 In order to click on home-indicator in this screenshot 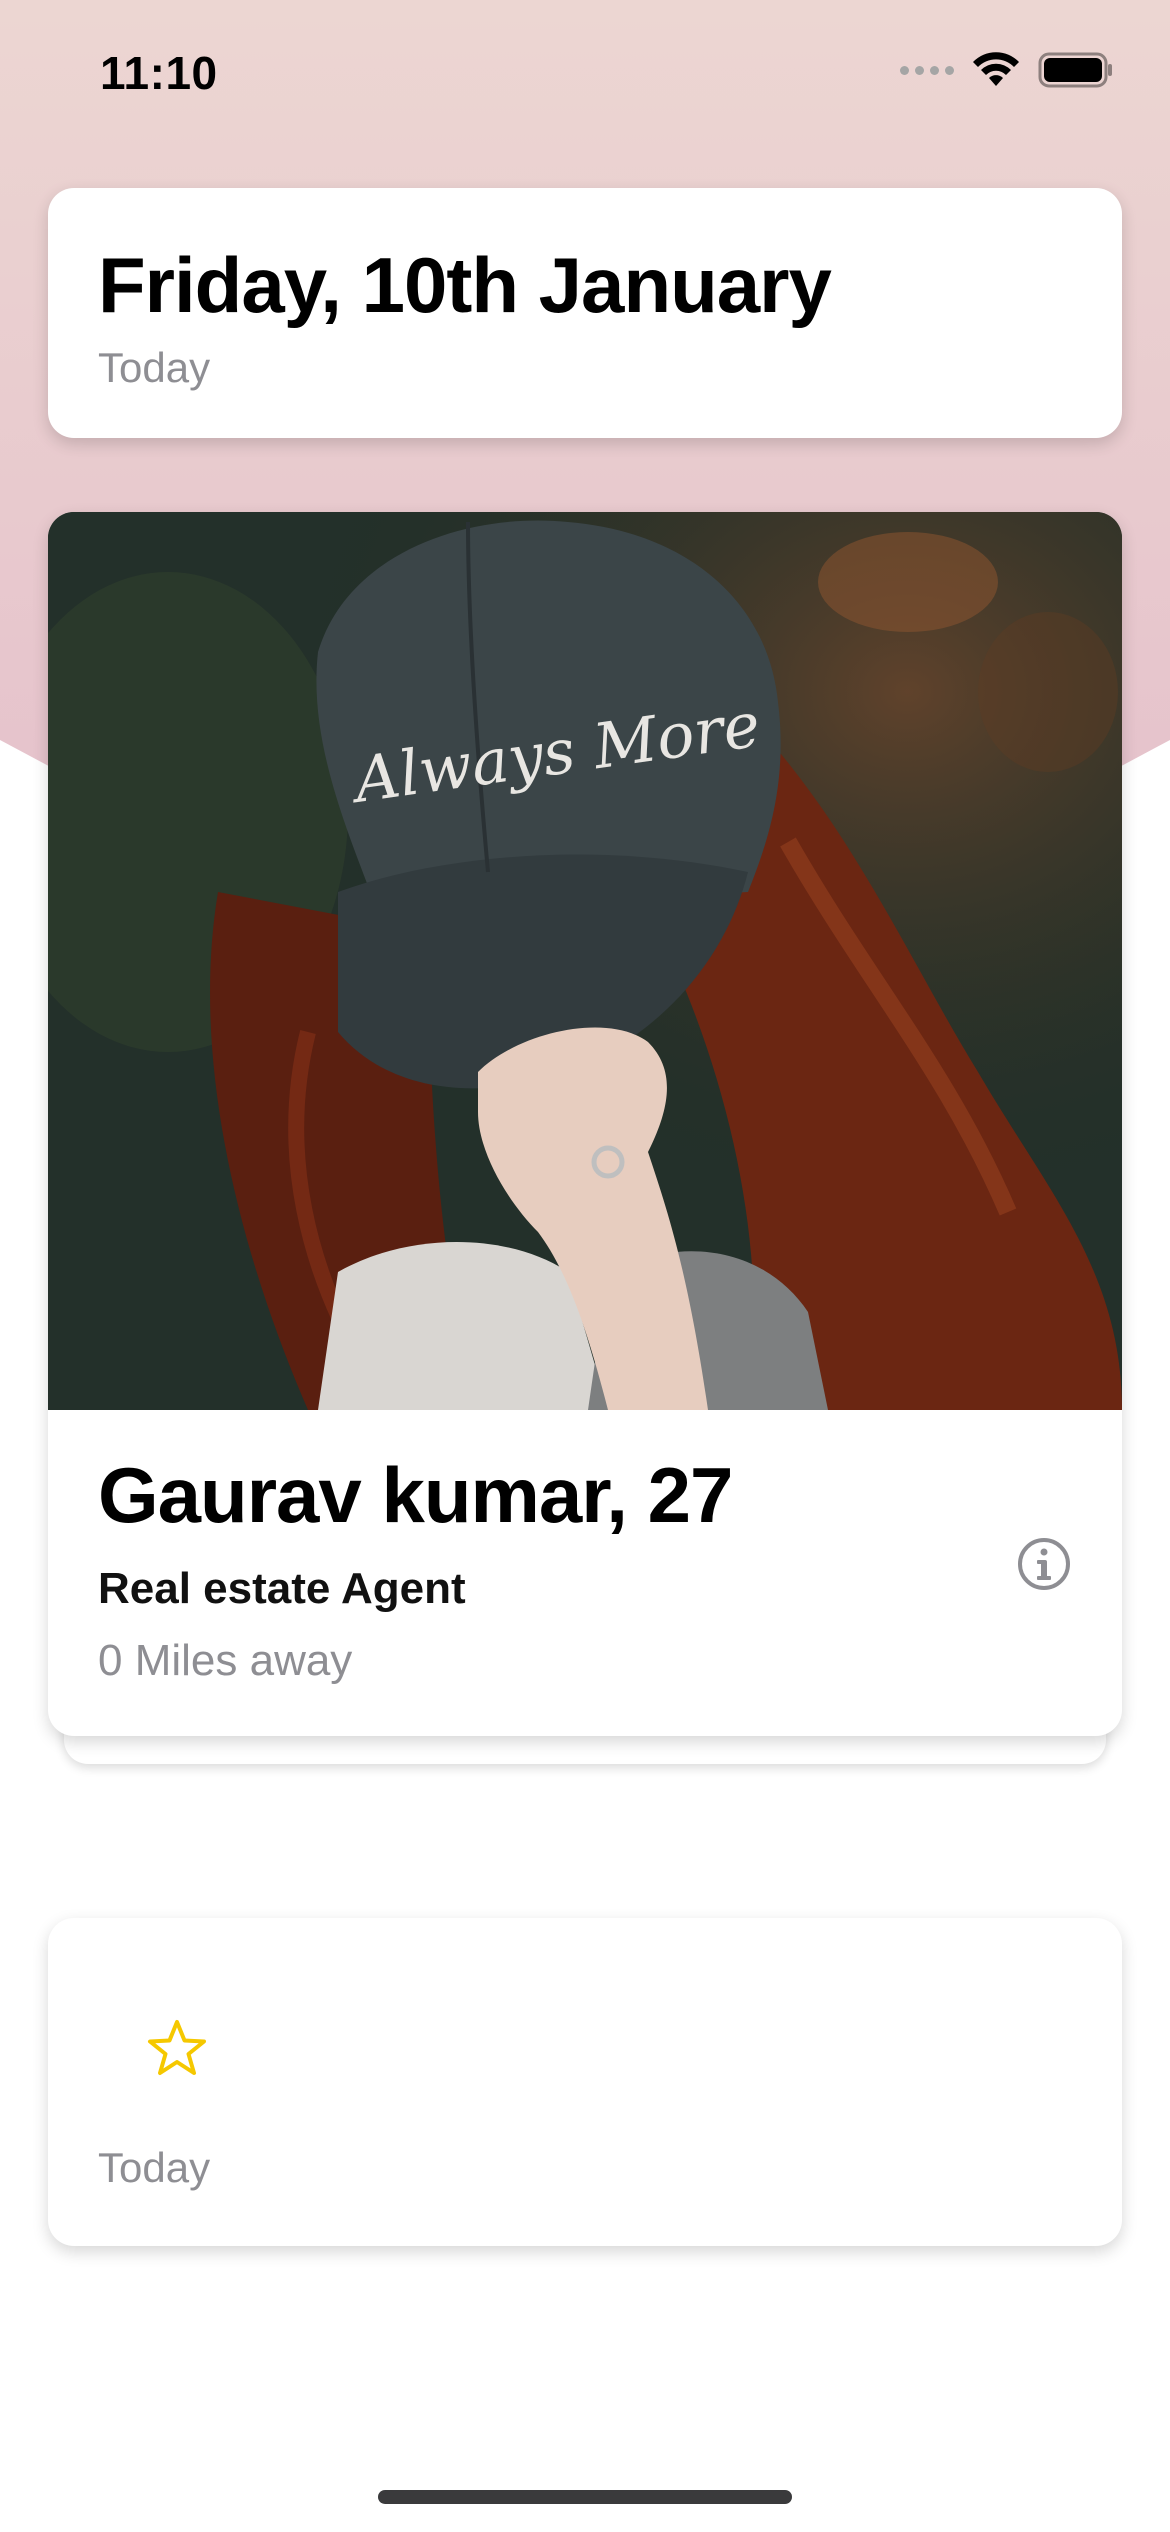, I will do `click(585, 2497)`.